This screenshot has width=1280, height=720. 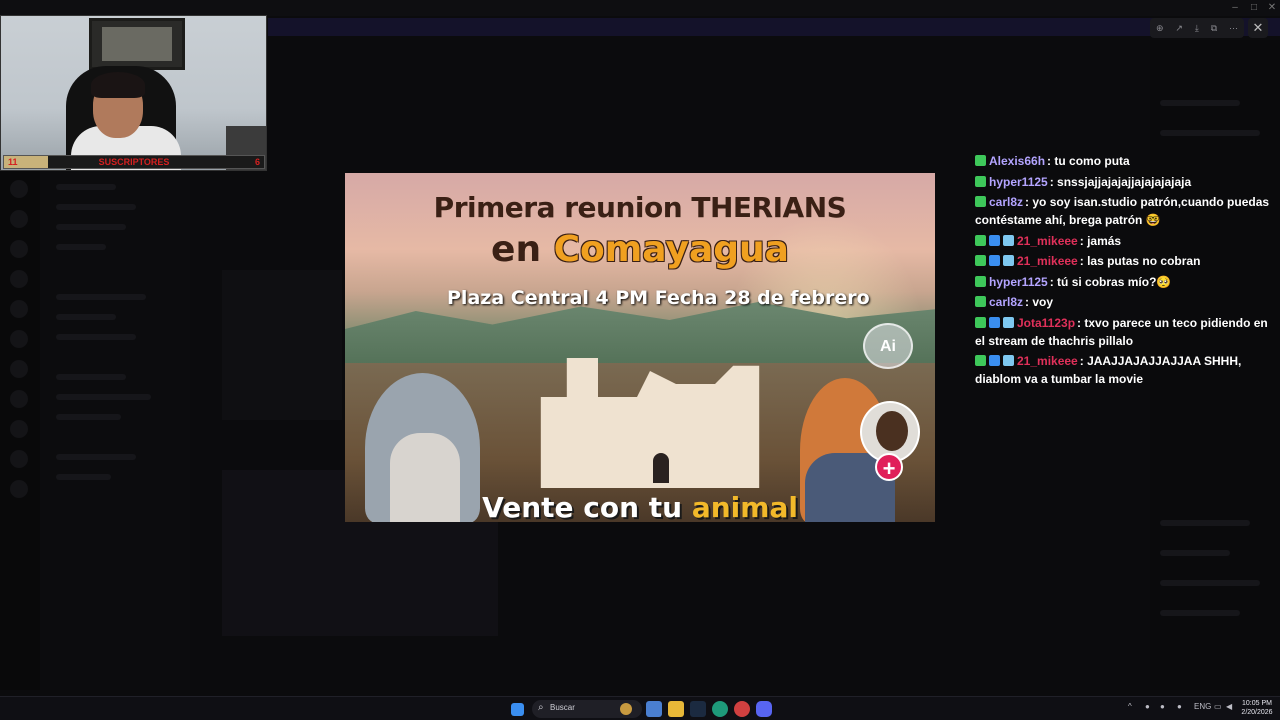 I want to click on webcam-overlay, so click(x=133, y=93).